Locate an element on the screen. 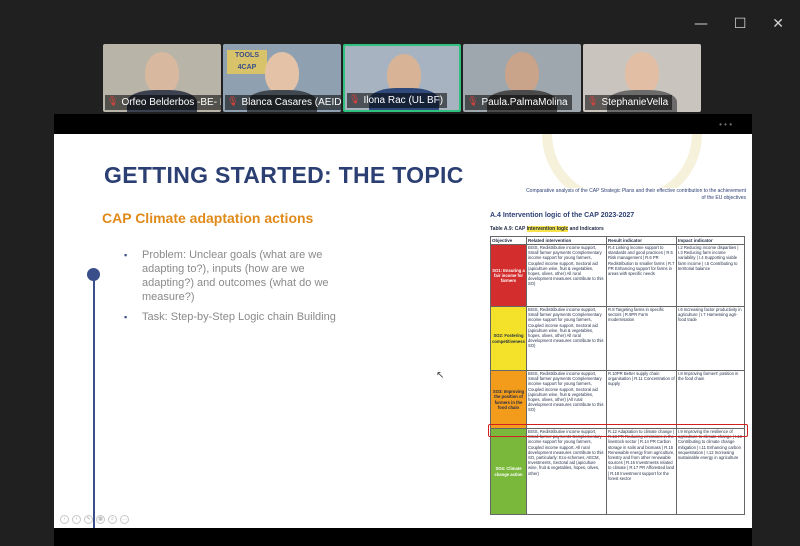 The image size is (800, 546). close-button: ✕ is located at coordinates (778, 24).